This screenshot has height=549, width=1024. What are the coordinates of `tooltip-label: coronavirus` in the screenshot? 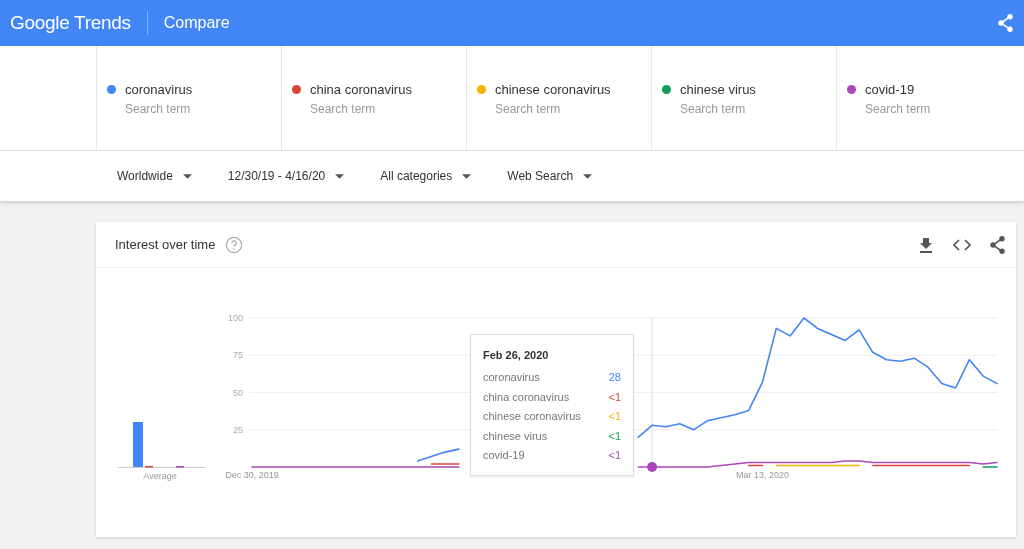 It's located at (511, 378).